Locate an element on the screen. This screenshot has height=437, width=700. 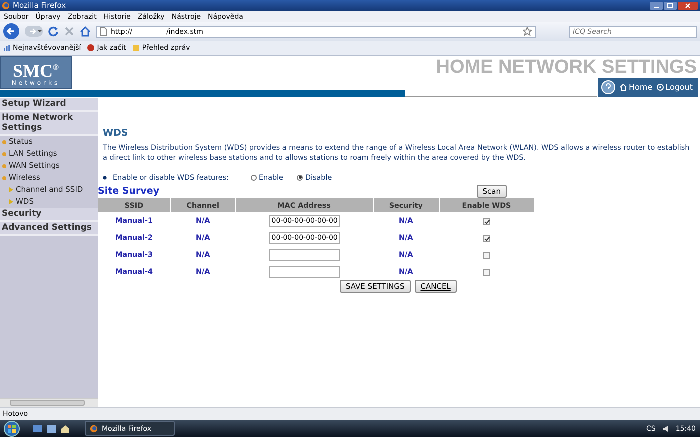
close-button is located at coordinates (688, 6).